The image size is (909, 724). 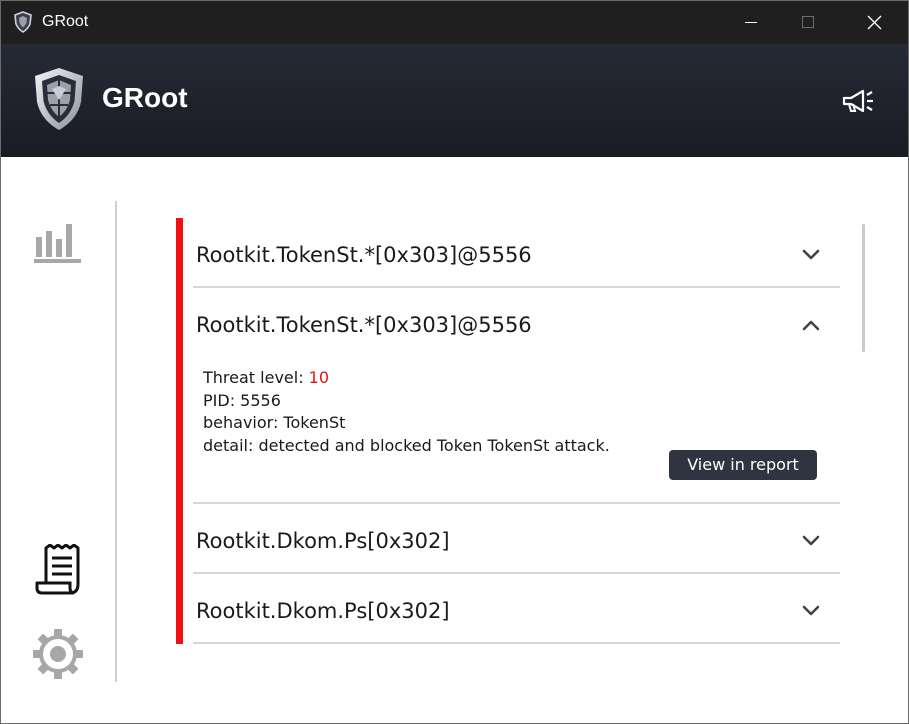 I want to click on bar-chart-icon, so click(x=57, y=243).